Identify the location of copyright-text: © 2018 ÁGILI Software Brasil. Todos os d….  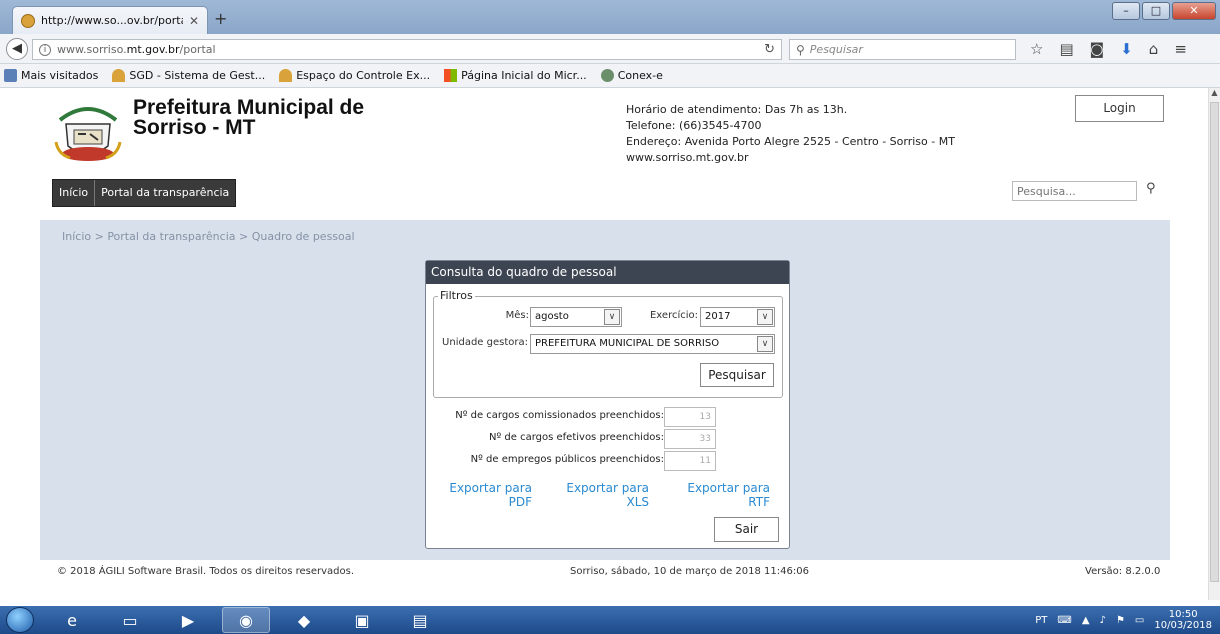
(206, 571).